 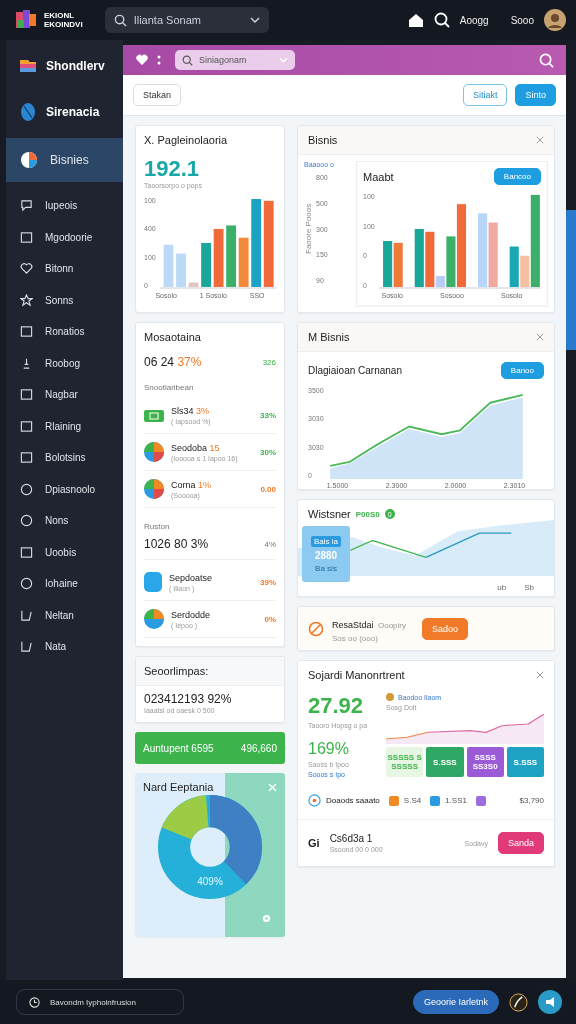 What do you see at coordinates (183, 484) in the screenshot?
I see `row-name: Corna` at bounding box center [183, 484].